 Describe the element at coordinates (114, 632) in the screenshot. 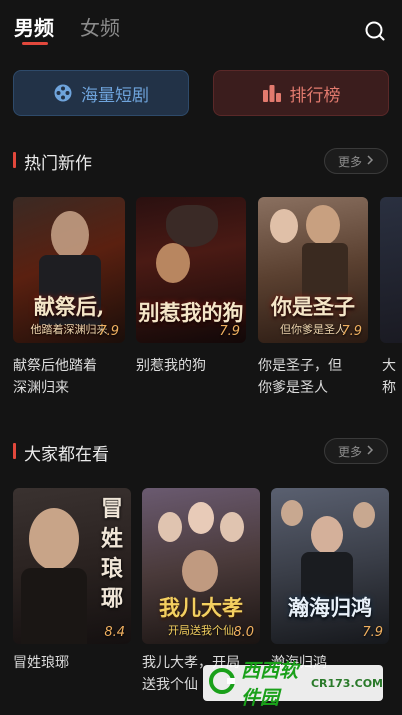

I see `rating-score: 8.4` at that location.